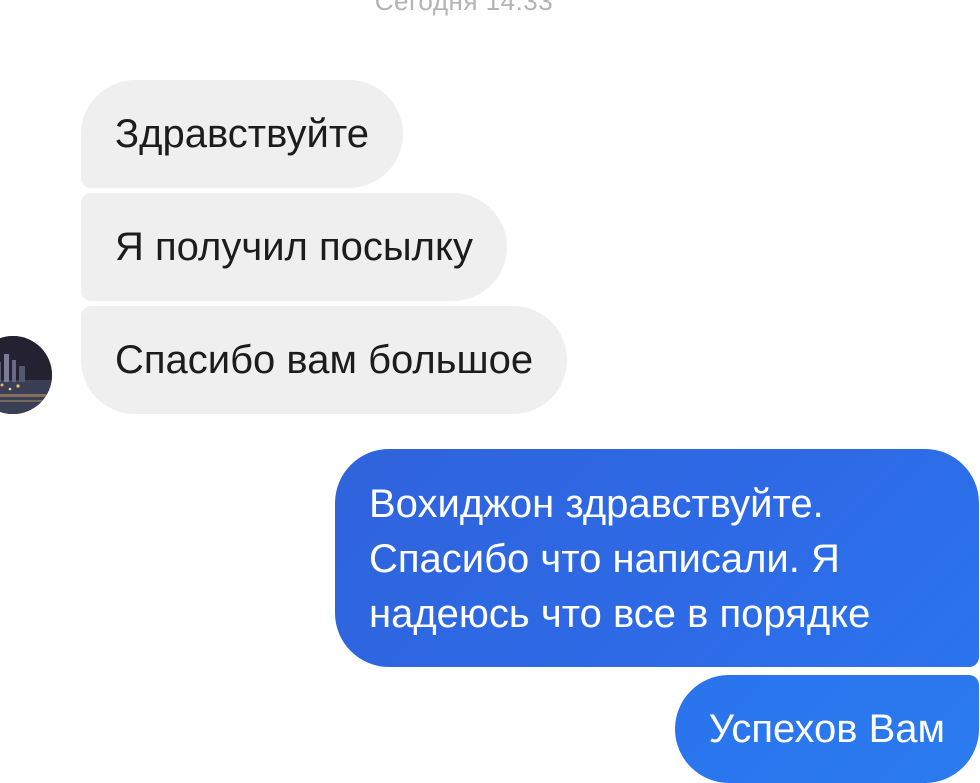  I want to click on avatar-photo-icon, so click(26, 375).